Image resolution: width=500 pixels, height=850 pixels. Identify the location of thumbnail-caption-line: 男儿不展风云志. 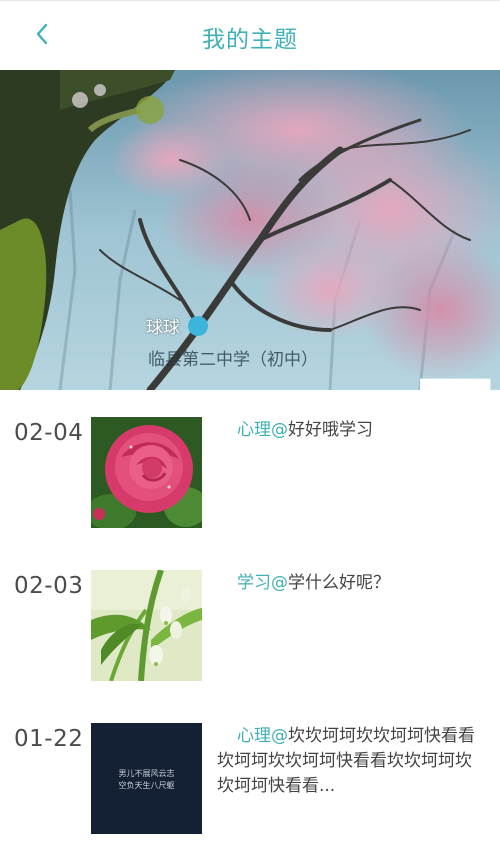
(146, 773).